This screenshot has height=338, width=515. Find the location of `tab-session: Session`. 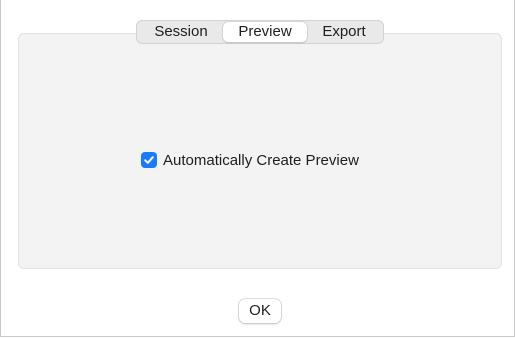

tab-session: Session is located at coordinates (181, 32).